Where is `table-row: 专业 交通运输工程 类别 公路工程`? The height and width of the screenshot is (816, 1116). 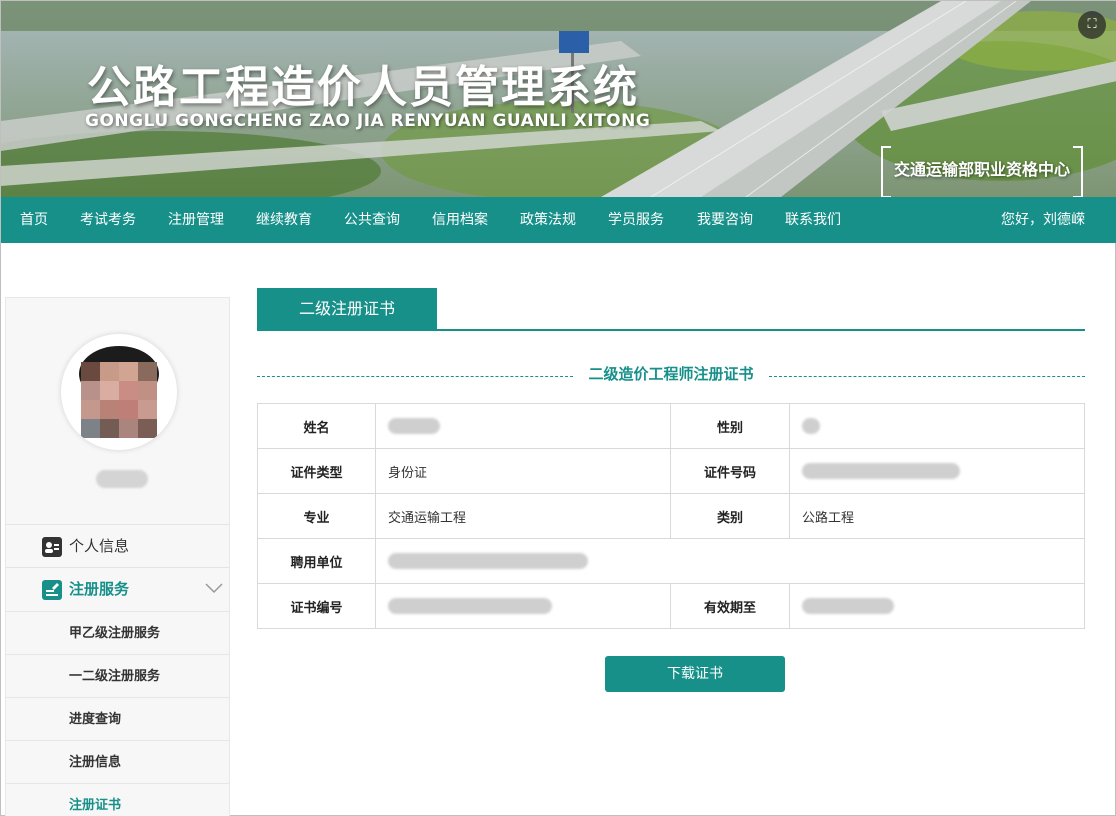
table-row: 专业 交通运输工程 类别 公路工程 is located at coordinates (671, 516).